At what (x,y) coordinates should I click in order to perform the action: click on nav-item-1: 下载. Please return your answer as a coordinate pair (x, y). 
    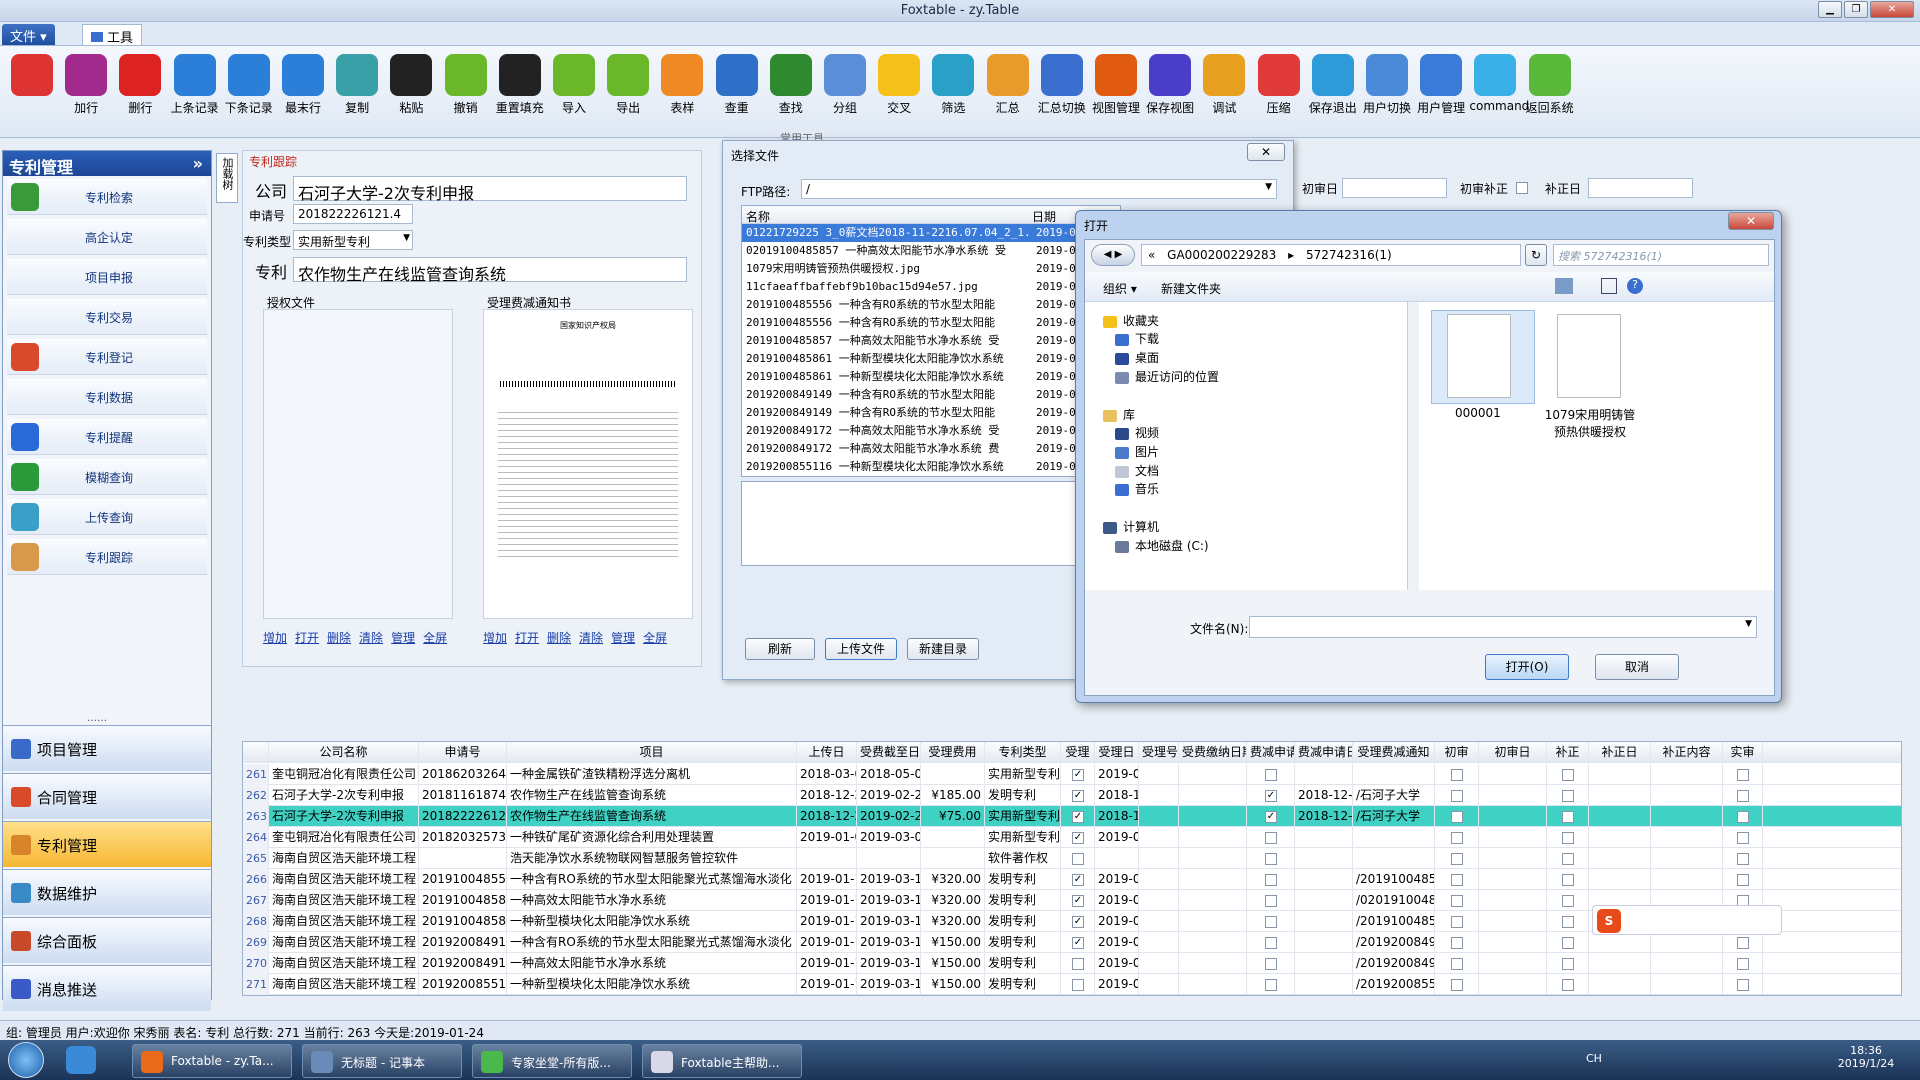
    Looking at the image, I should click on (1137, 338).